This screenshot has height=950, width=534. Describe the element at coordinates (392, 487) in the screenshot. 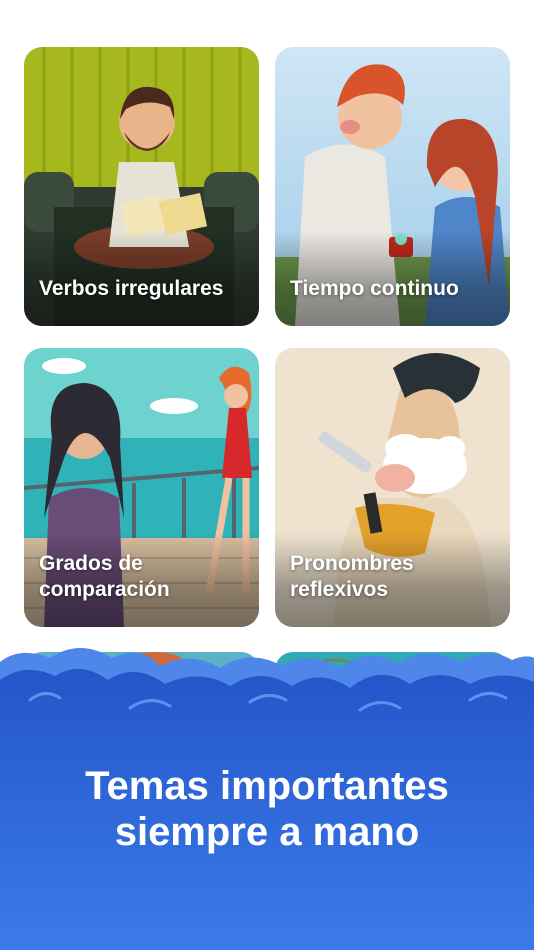

I see `topic-card-pronombres-reflexivos: Pronombres reflexivos` at that location.